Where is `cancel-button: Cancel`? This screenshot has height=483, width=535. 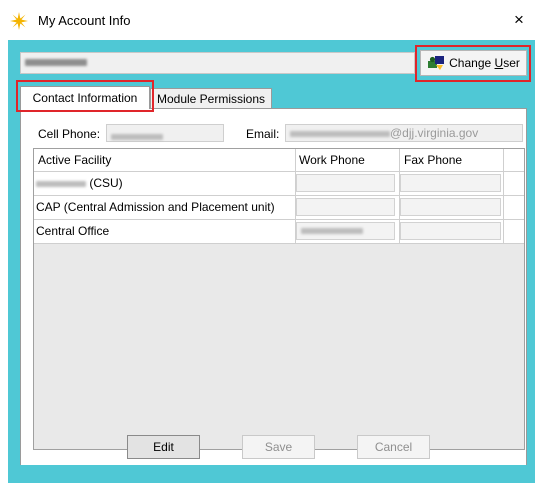 cancel-button: Cancel is located at coordinates (393, 447).